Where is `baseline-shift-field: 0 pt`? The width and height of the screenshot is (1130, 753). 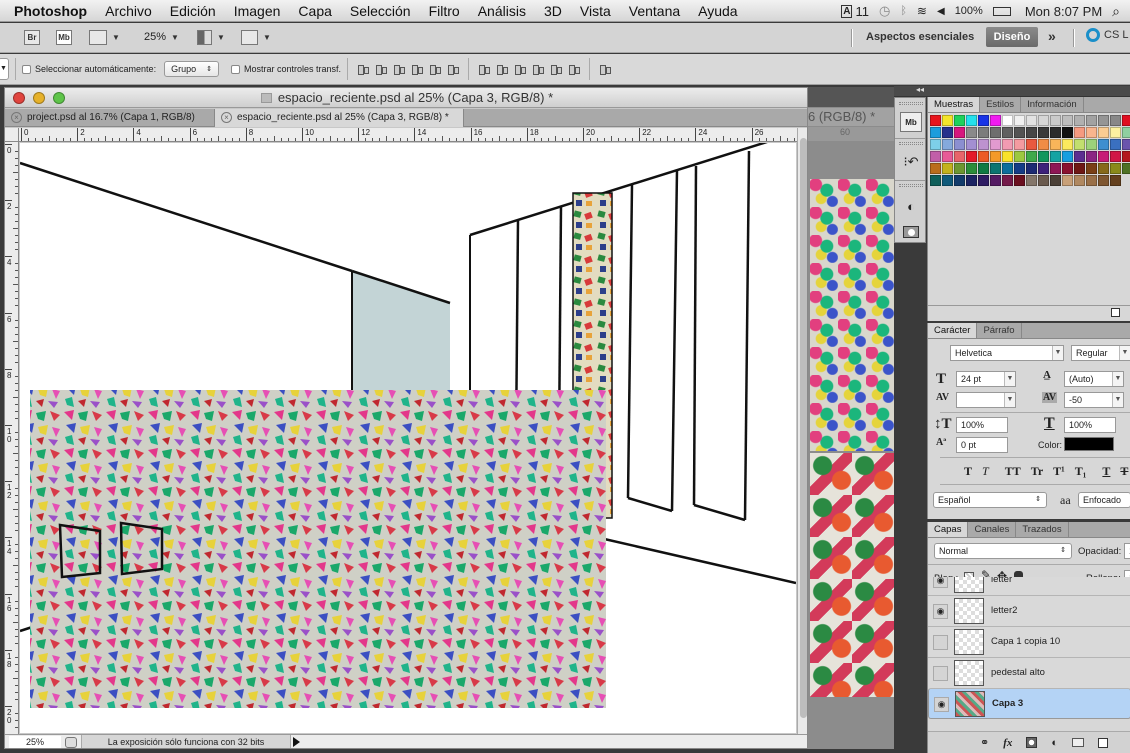
baseline-shift-field: 0 pt is located at coordinates (982, 445).